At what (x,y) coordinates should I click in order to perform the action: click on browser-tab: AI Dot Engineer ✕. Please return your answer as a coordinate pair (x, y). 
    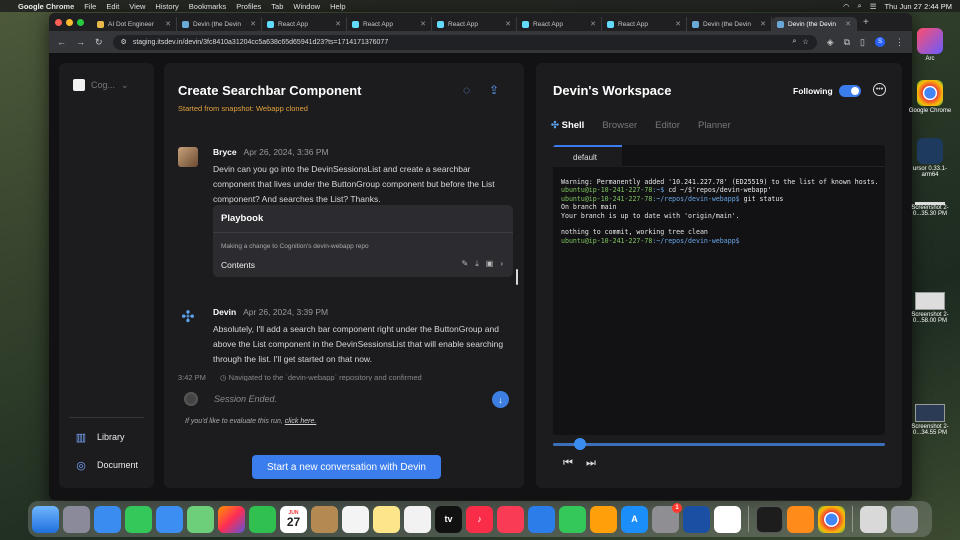
    Looking at the image, I should click on (134, 24).